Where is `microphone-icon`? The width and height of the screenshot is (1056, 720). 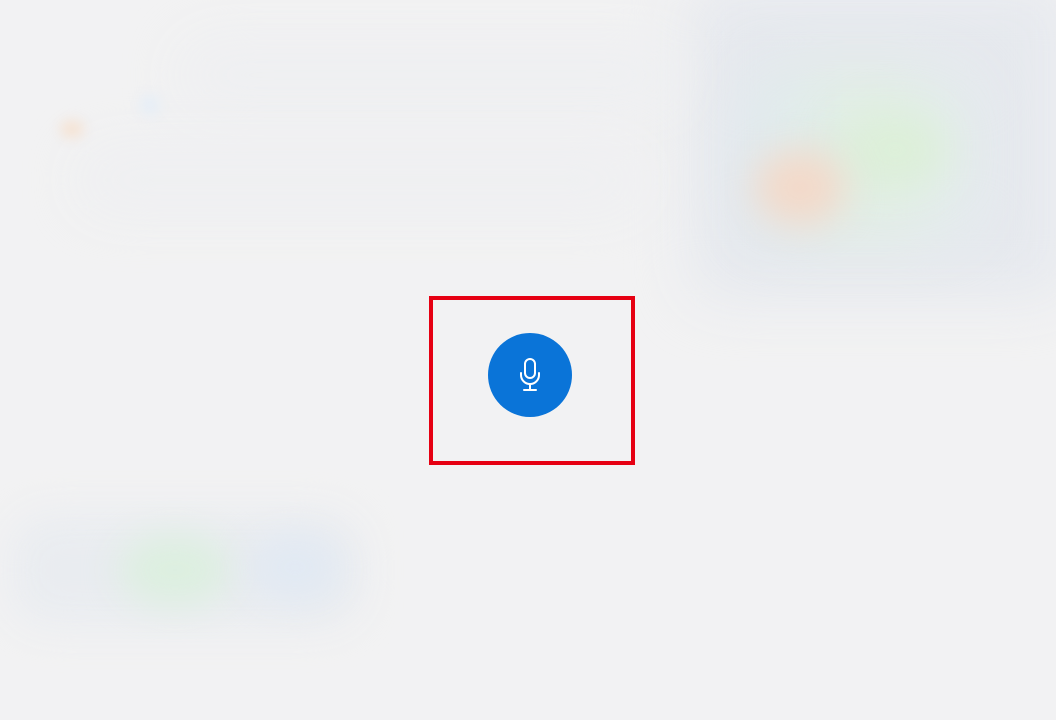
microphone-icon is located at coordinates (530, 374).